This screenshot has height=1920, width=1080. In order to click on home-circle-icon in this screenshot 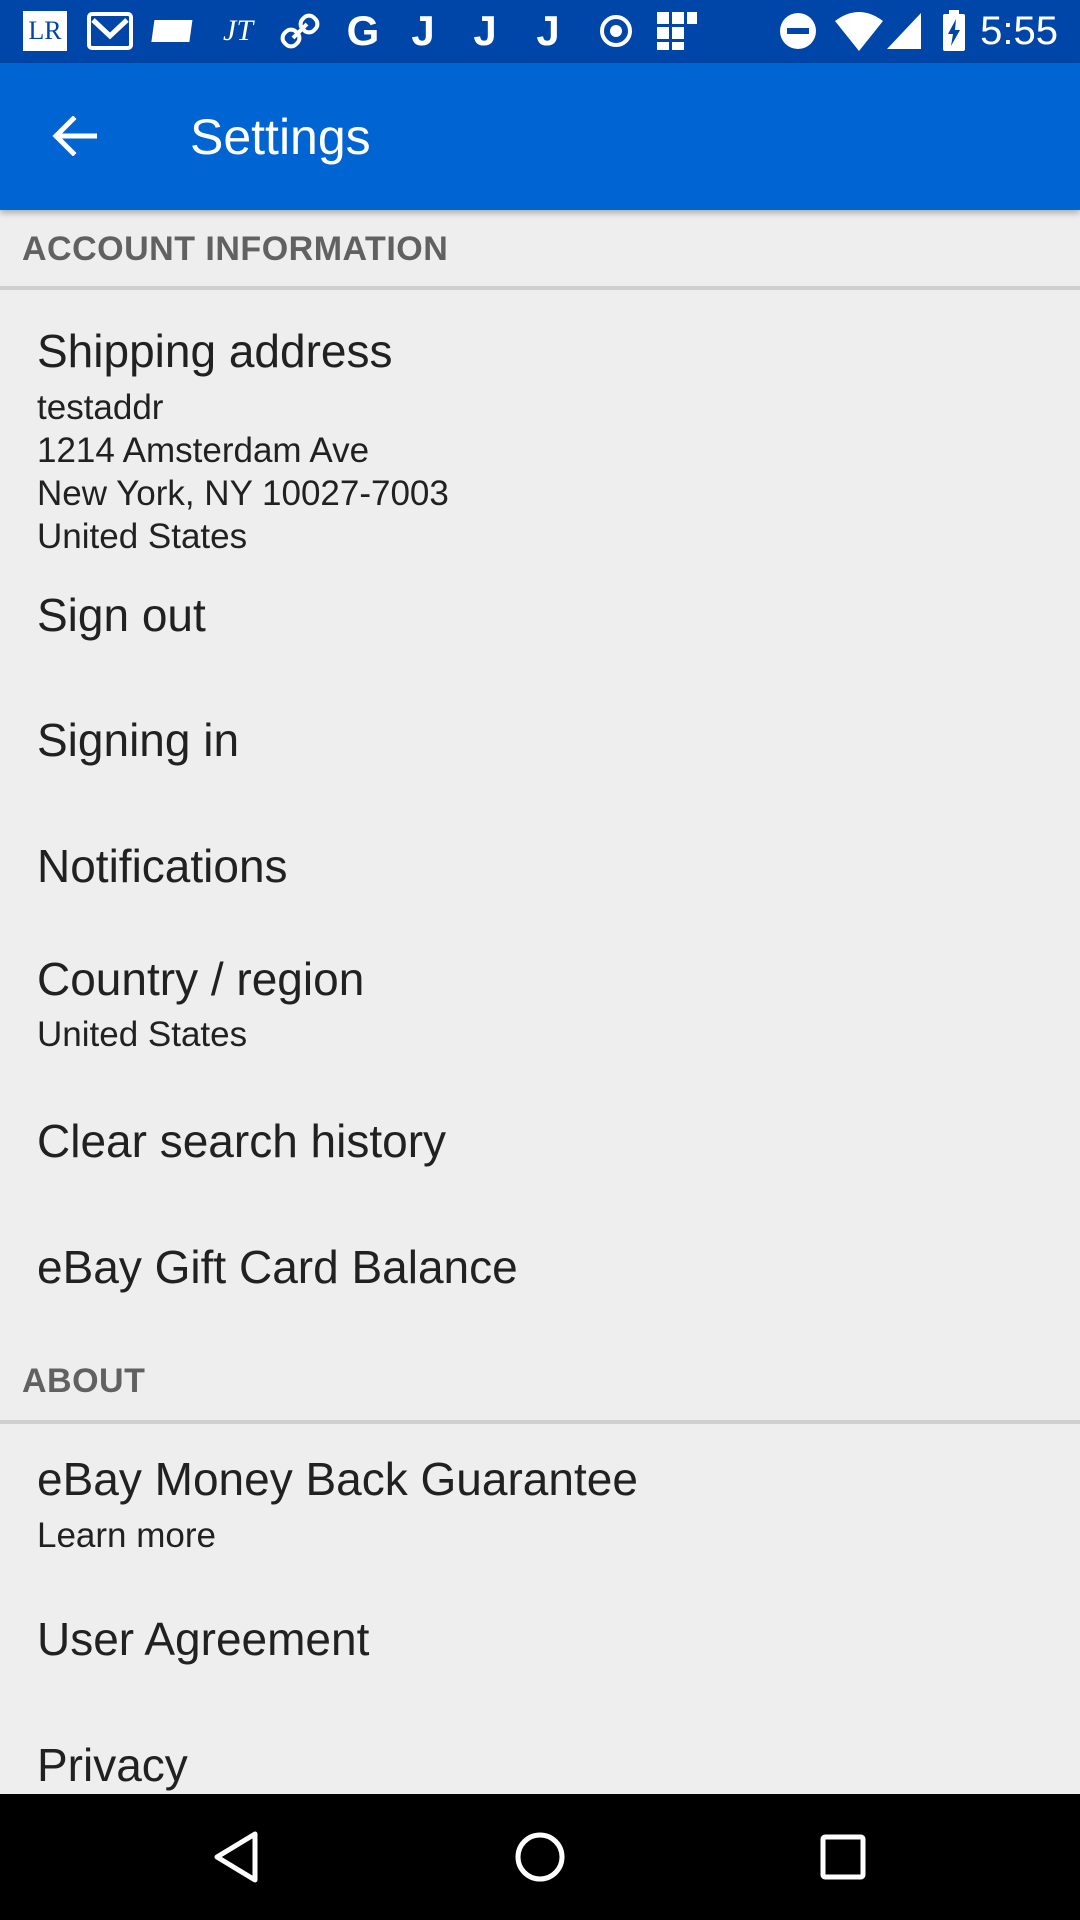, I will do `click(540, 1857)`.